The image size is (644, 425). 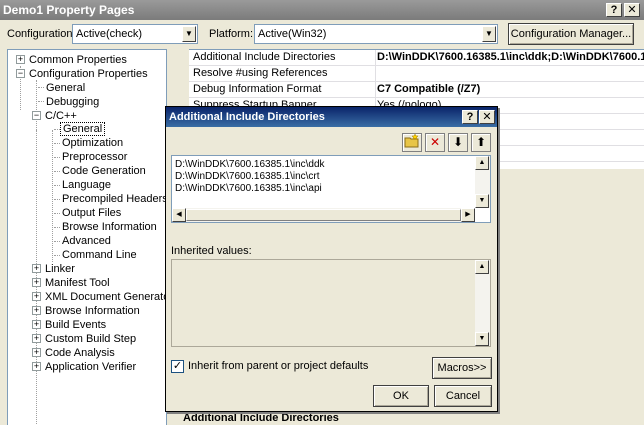 What do you see at coordinates (94, 157) in the screenshot?
I see `tree-item-preprocessor: Preprocessor` at bounding box center [94, 157].